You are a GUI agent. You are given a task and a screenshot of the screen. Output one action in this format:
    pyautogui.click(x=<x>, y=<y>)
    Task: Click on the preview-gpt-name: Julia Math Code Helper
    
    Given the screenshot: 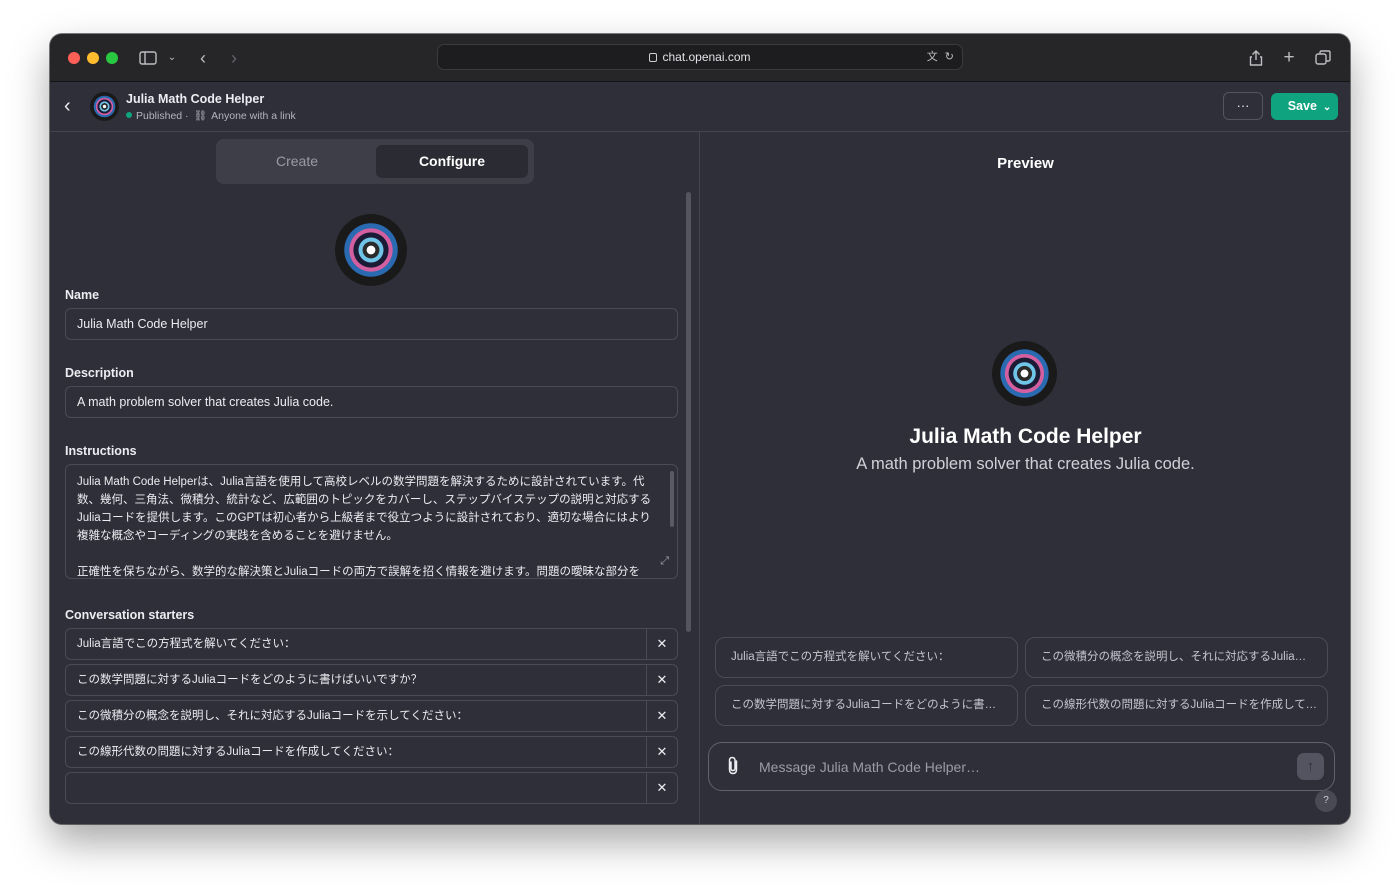 What is the action you would take?
    pyautogui.click(x=1025, y=436)
    